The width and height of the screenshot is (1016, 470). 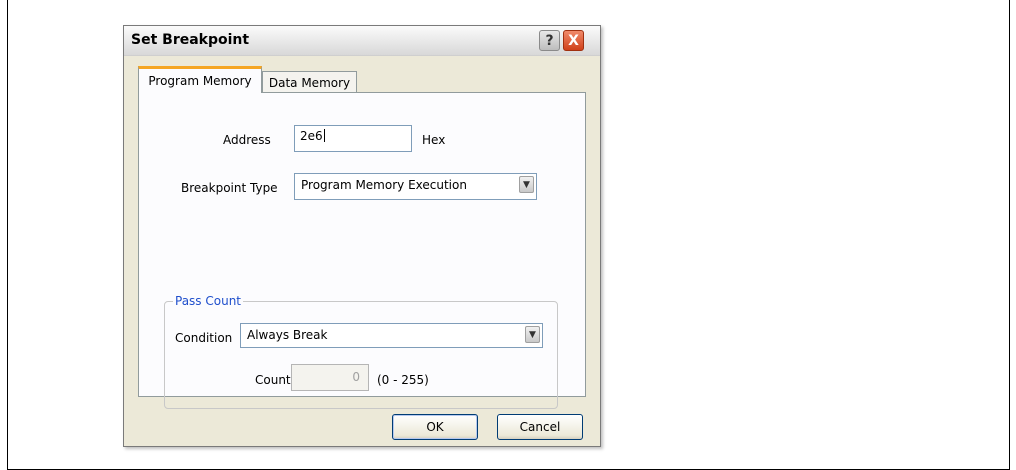 I want to click on tab-label: Data Memory, so click(x=309, y=82).